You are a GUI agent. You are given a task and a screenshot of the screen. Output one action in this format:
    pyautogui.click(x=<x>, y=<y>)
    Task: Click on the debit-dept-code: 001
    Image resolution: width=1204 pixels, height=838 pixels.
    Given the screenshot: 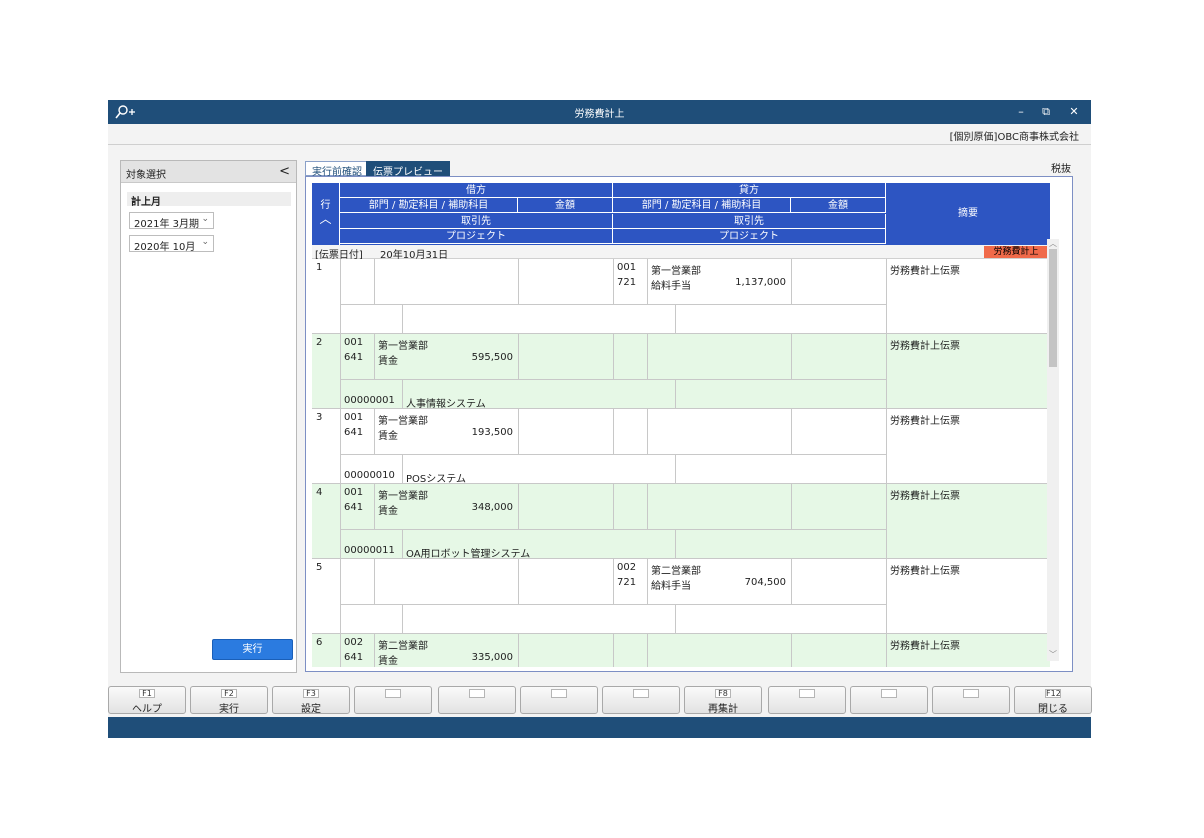 What is the action you would take?
    pyautogui.click(x=354, y=342)
    